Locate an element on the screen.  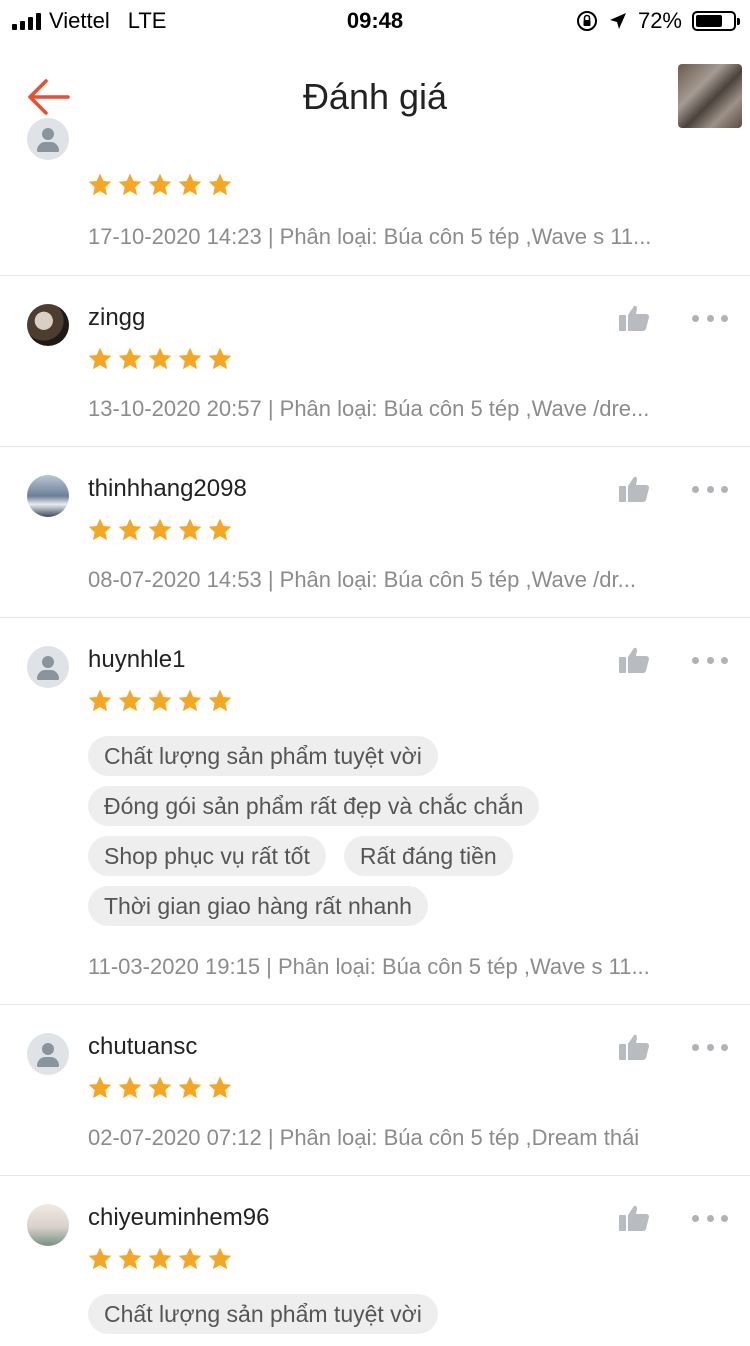
battery-icon is located at coordinates (716, 21).